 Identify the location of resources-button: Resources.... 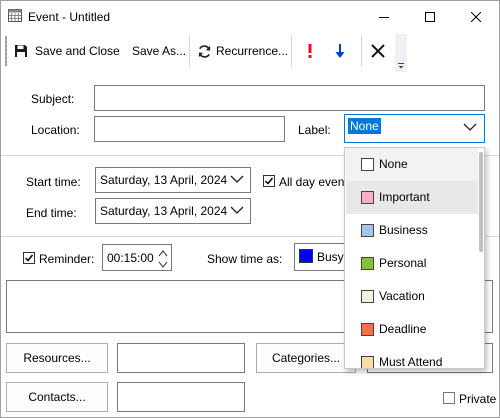
(57, 358).